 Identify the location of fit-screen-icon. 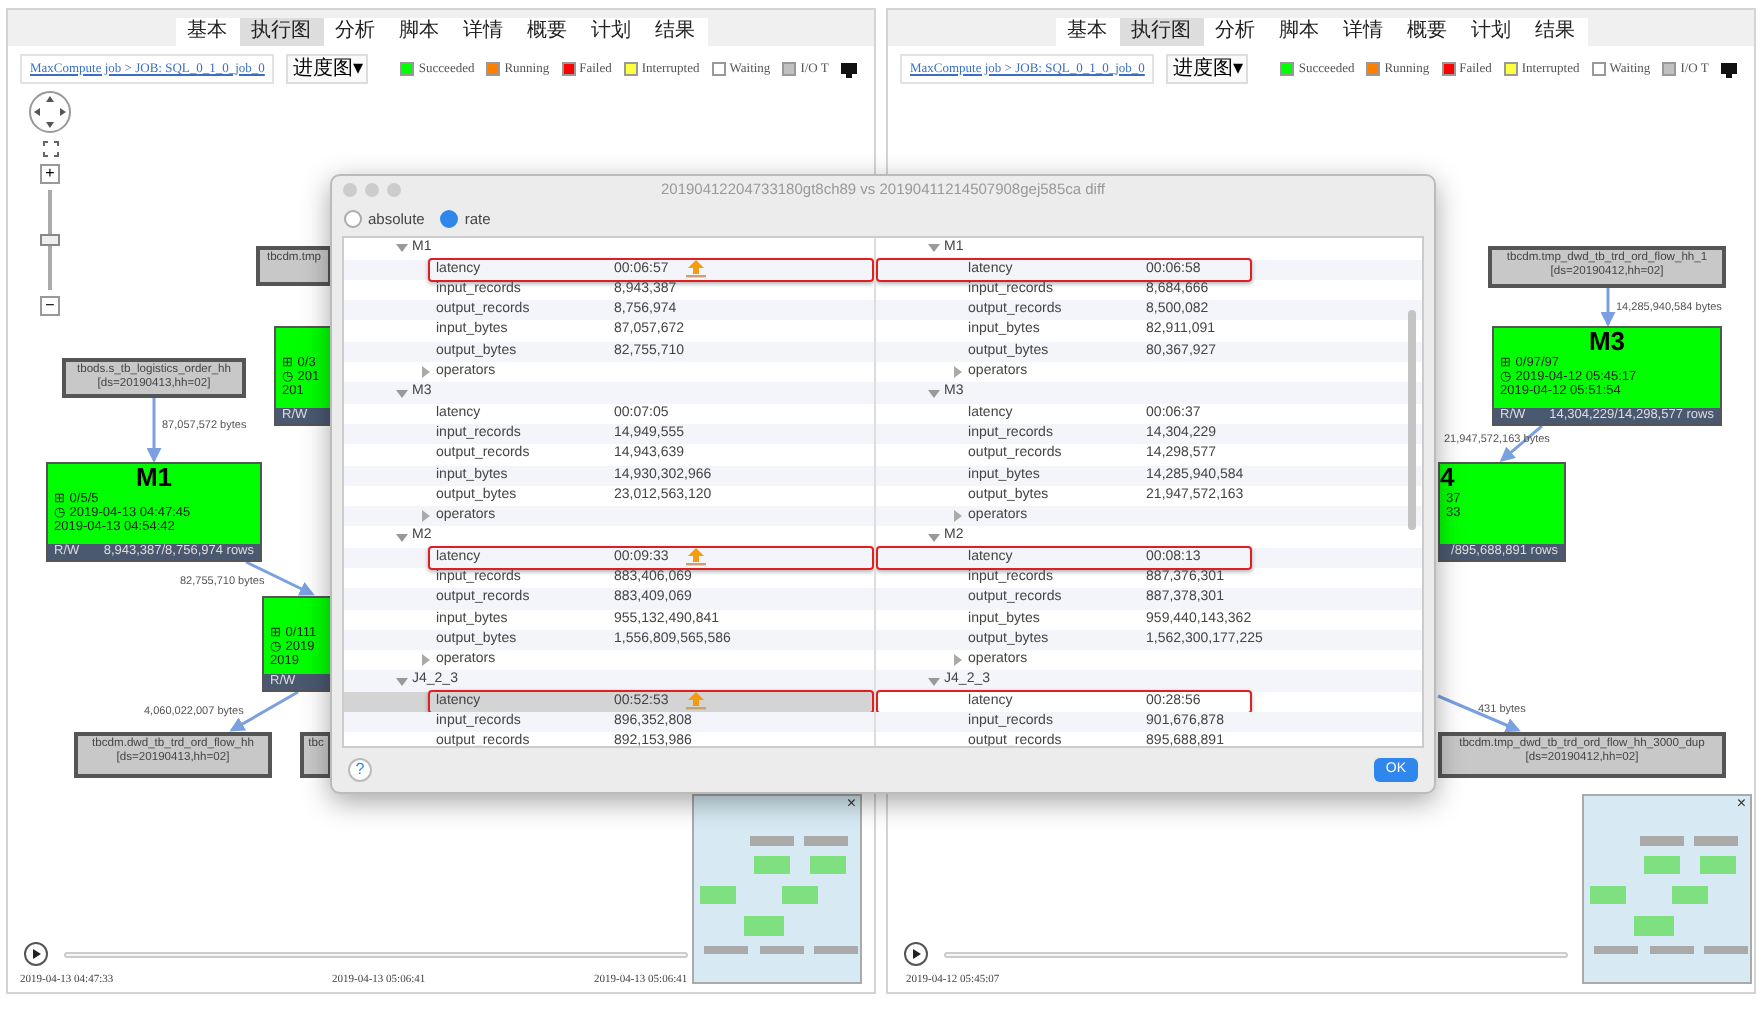
(50, 149).